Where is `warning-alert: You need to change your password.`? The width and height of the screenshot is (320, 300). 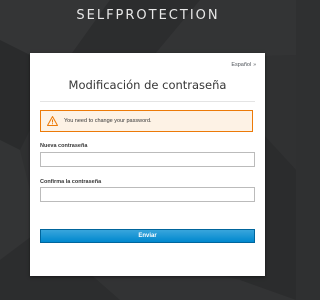
warning-alert: You need to change your password. is located at coordinates (146, 121).